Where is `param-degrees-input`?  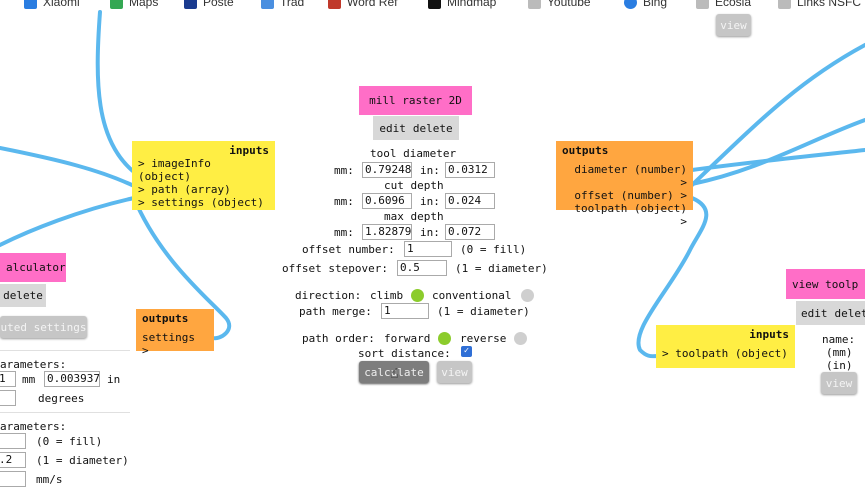 param-degrees-input is located at coordinates (8, 398).